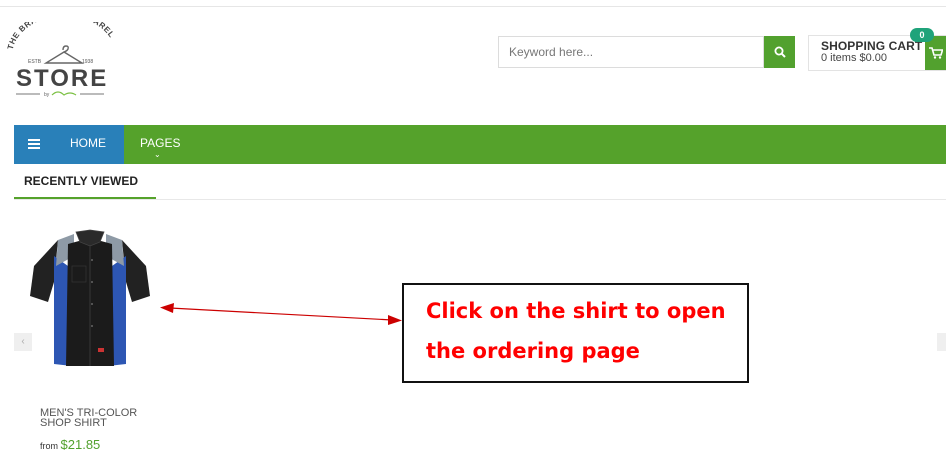  Describe the element at coordinates (34, 144) in the screenshot. I see `hamburger-icon` at that location.